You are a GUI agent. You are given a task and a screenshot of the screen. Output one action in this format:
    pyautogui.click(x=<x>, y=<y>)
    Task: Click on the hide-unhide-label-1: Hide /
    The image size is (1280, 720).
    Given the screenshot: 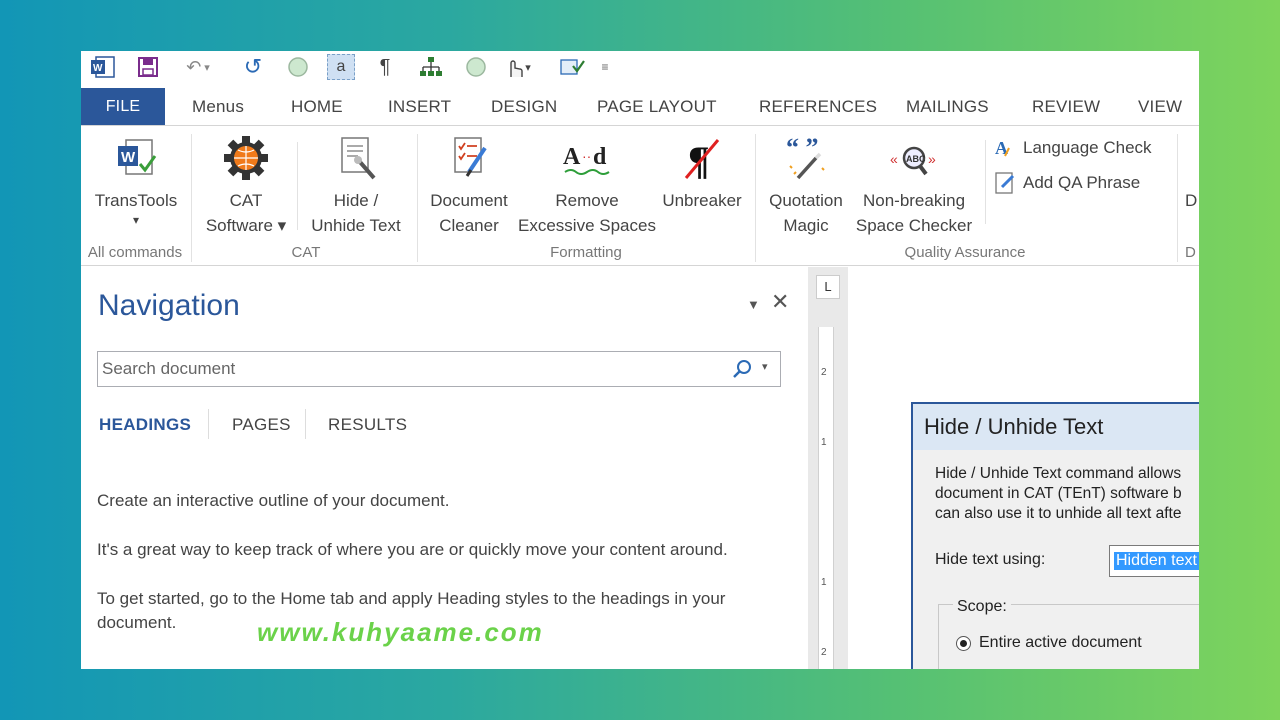 What is the action you would take?
    pyautogui.click(x=356, y=200)
    